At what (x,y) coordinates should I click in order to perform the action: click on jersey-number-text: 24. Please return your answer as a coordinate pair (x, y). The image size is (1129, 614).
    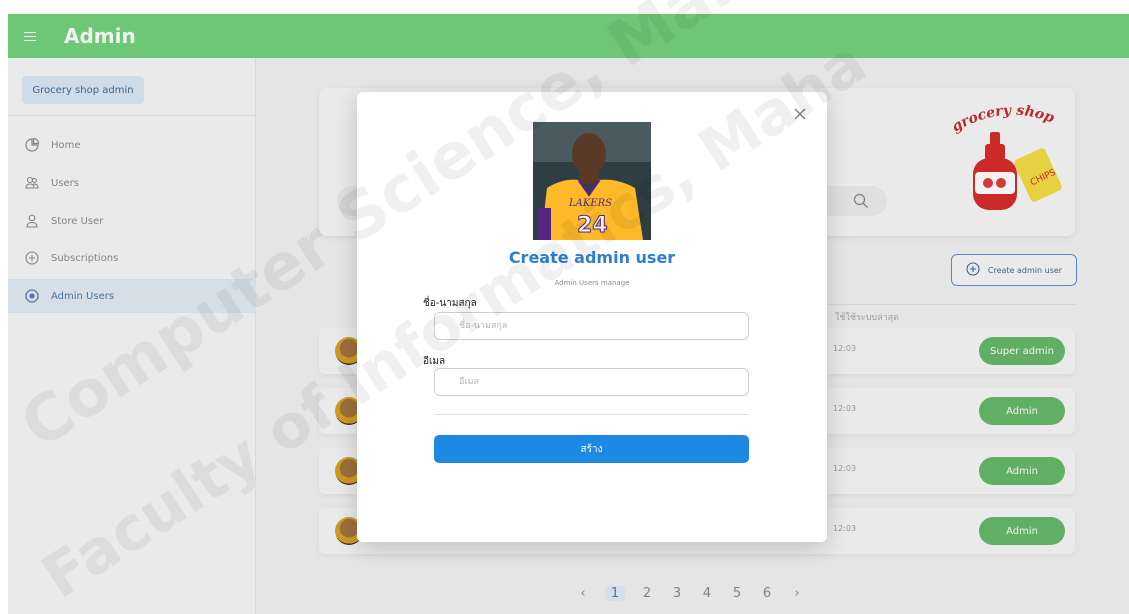
    Looking at the image, I should click on (592, 225).